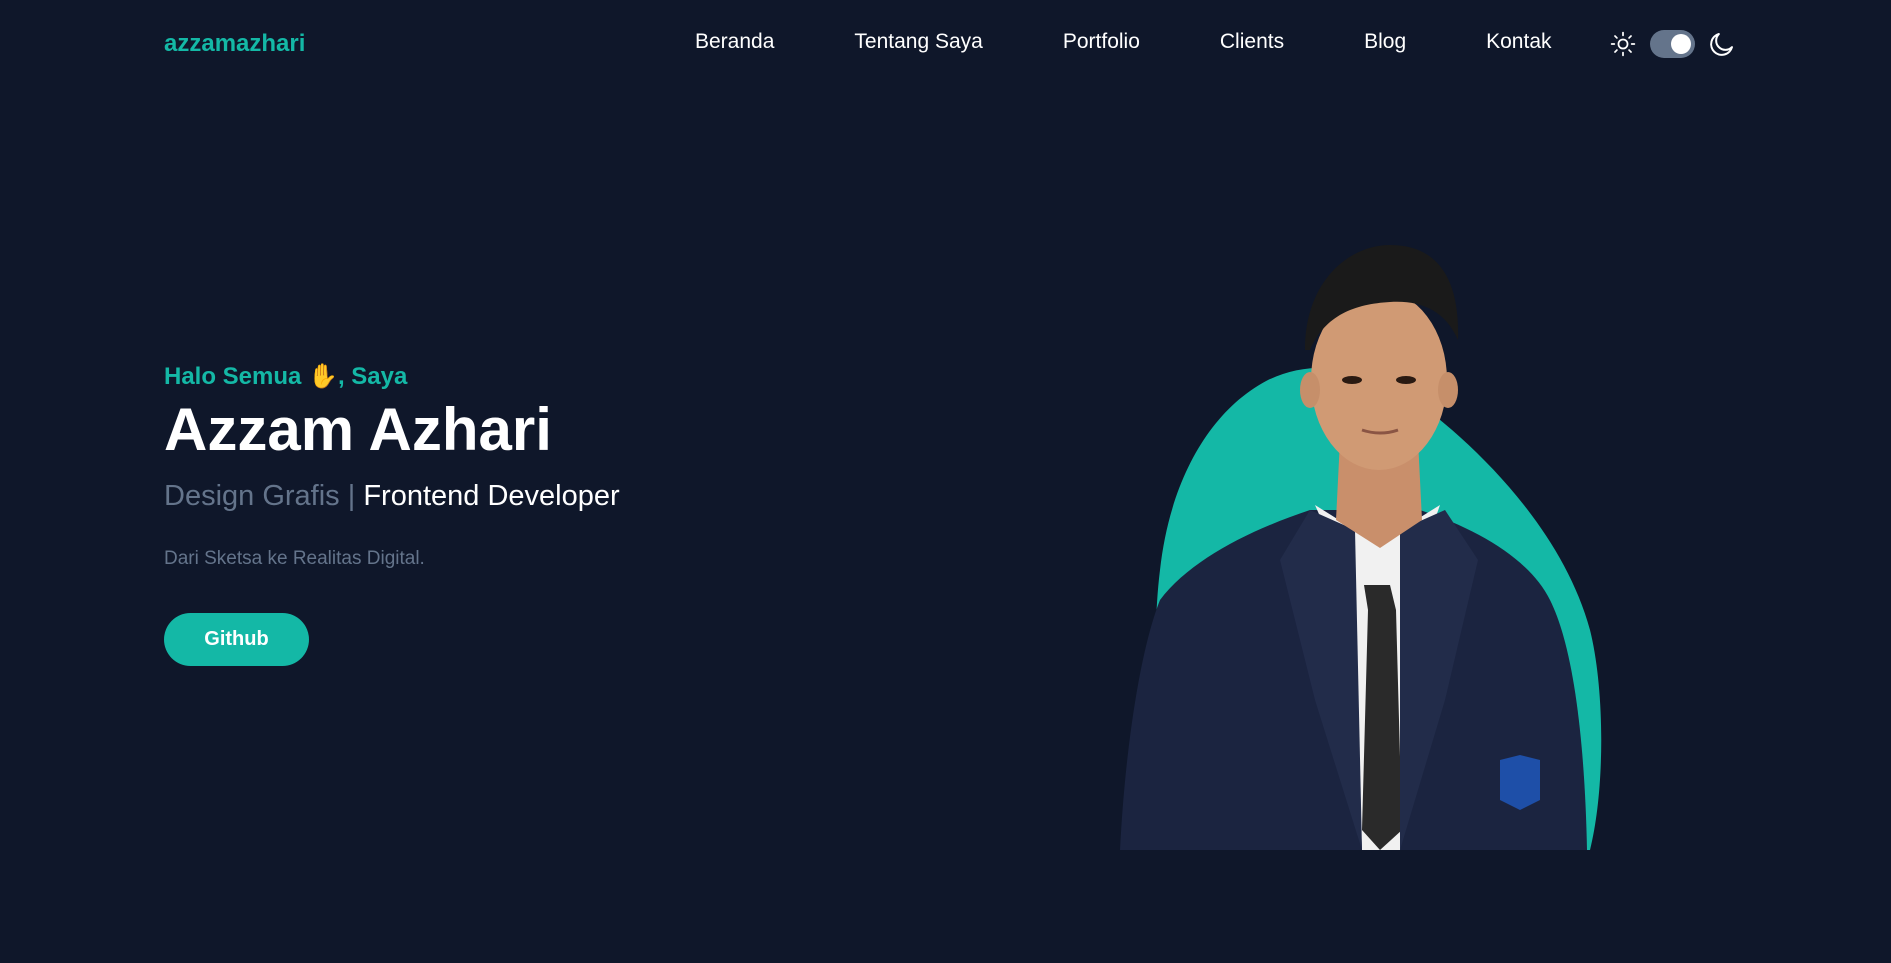 The height and width of the screenshot is (963, 1891). I want to click on nav-item-beranda: Beranda, so click(734, 42).